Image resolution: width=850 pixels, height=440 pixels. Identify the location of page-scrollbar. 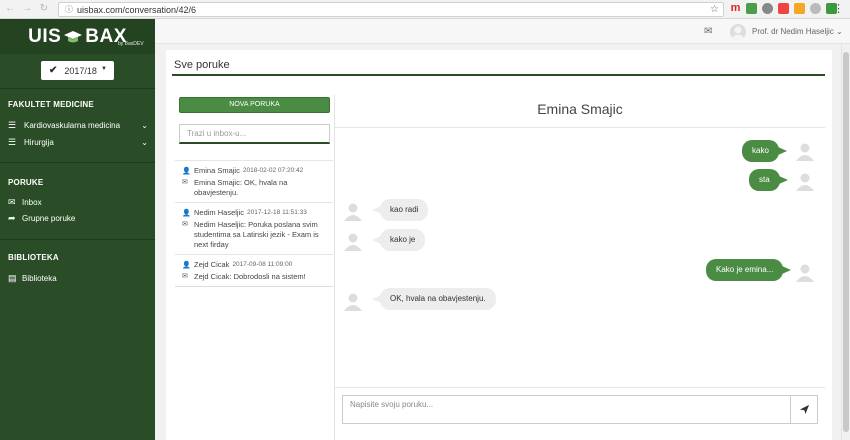
(845, 242).